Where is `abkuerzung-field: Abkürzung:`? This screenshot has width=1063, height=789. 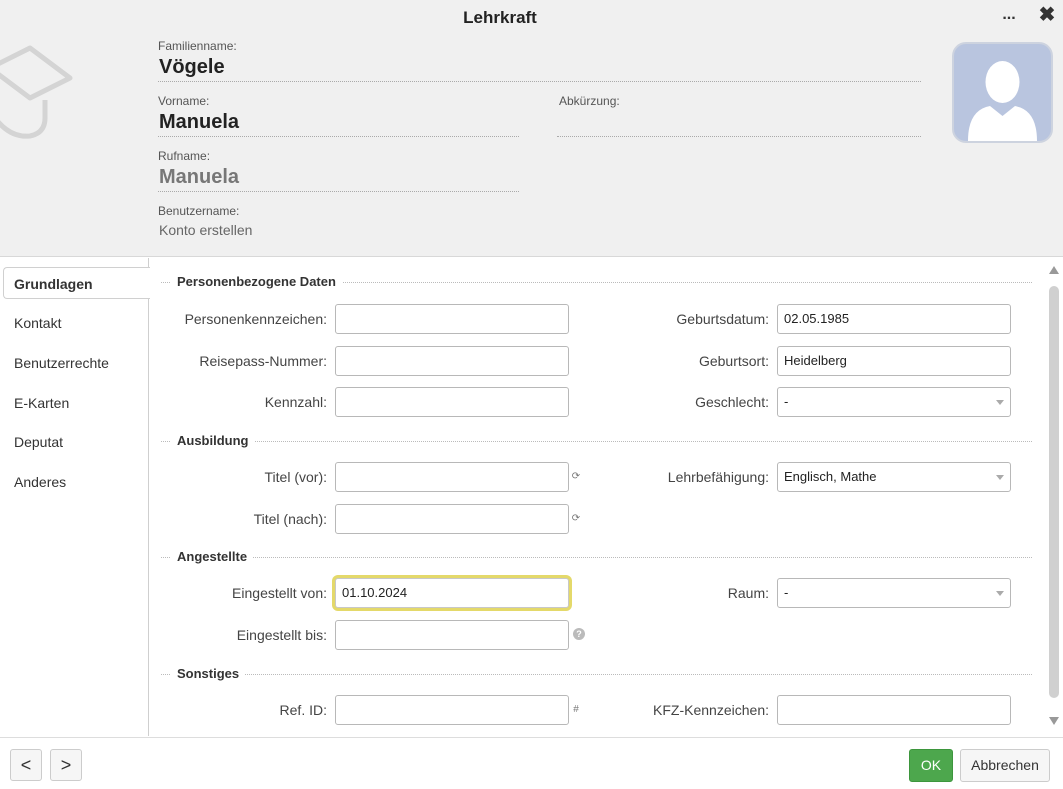 abkuerzung-field: Abkürzung: is located at coordinates (739, 115).